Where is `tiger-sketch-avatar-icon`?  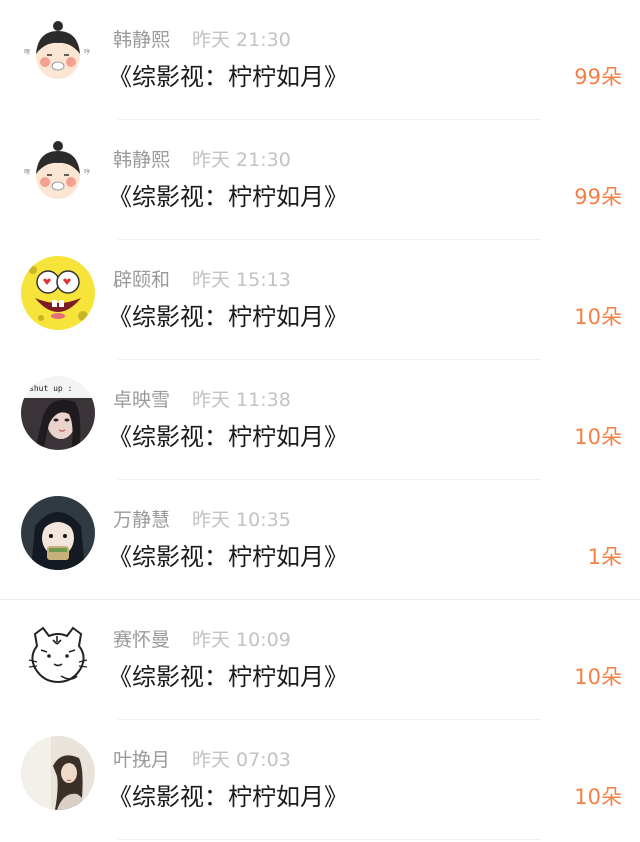 tiger-sketch-avatar-icon is located at coordinates (58, 653).